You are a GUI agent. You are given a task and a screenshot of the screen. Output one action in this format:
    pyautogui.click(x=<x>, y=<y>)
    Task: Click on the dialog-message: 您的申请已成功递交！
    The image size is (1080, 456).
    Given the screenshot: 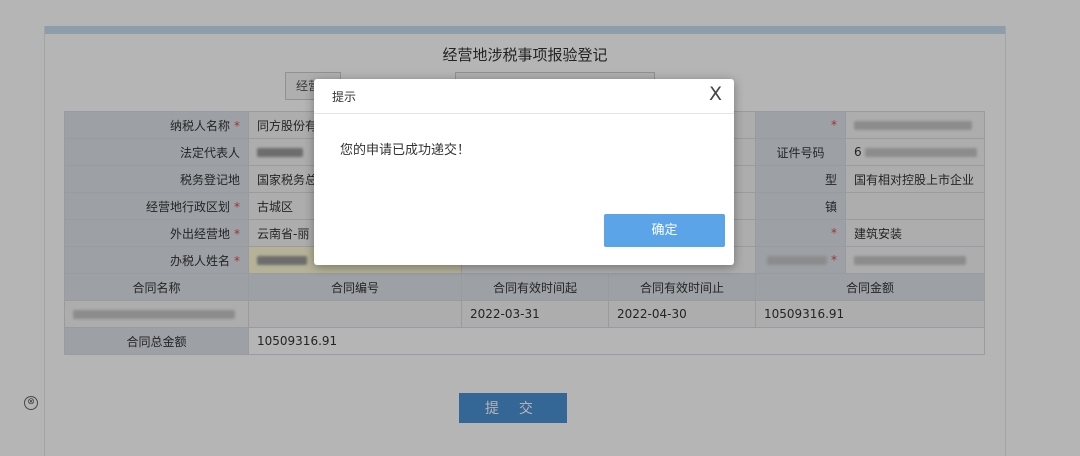 What is the action you would take?
    pyautogui.click(x=405, y=150)
    